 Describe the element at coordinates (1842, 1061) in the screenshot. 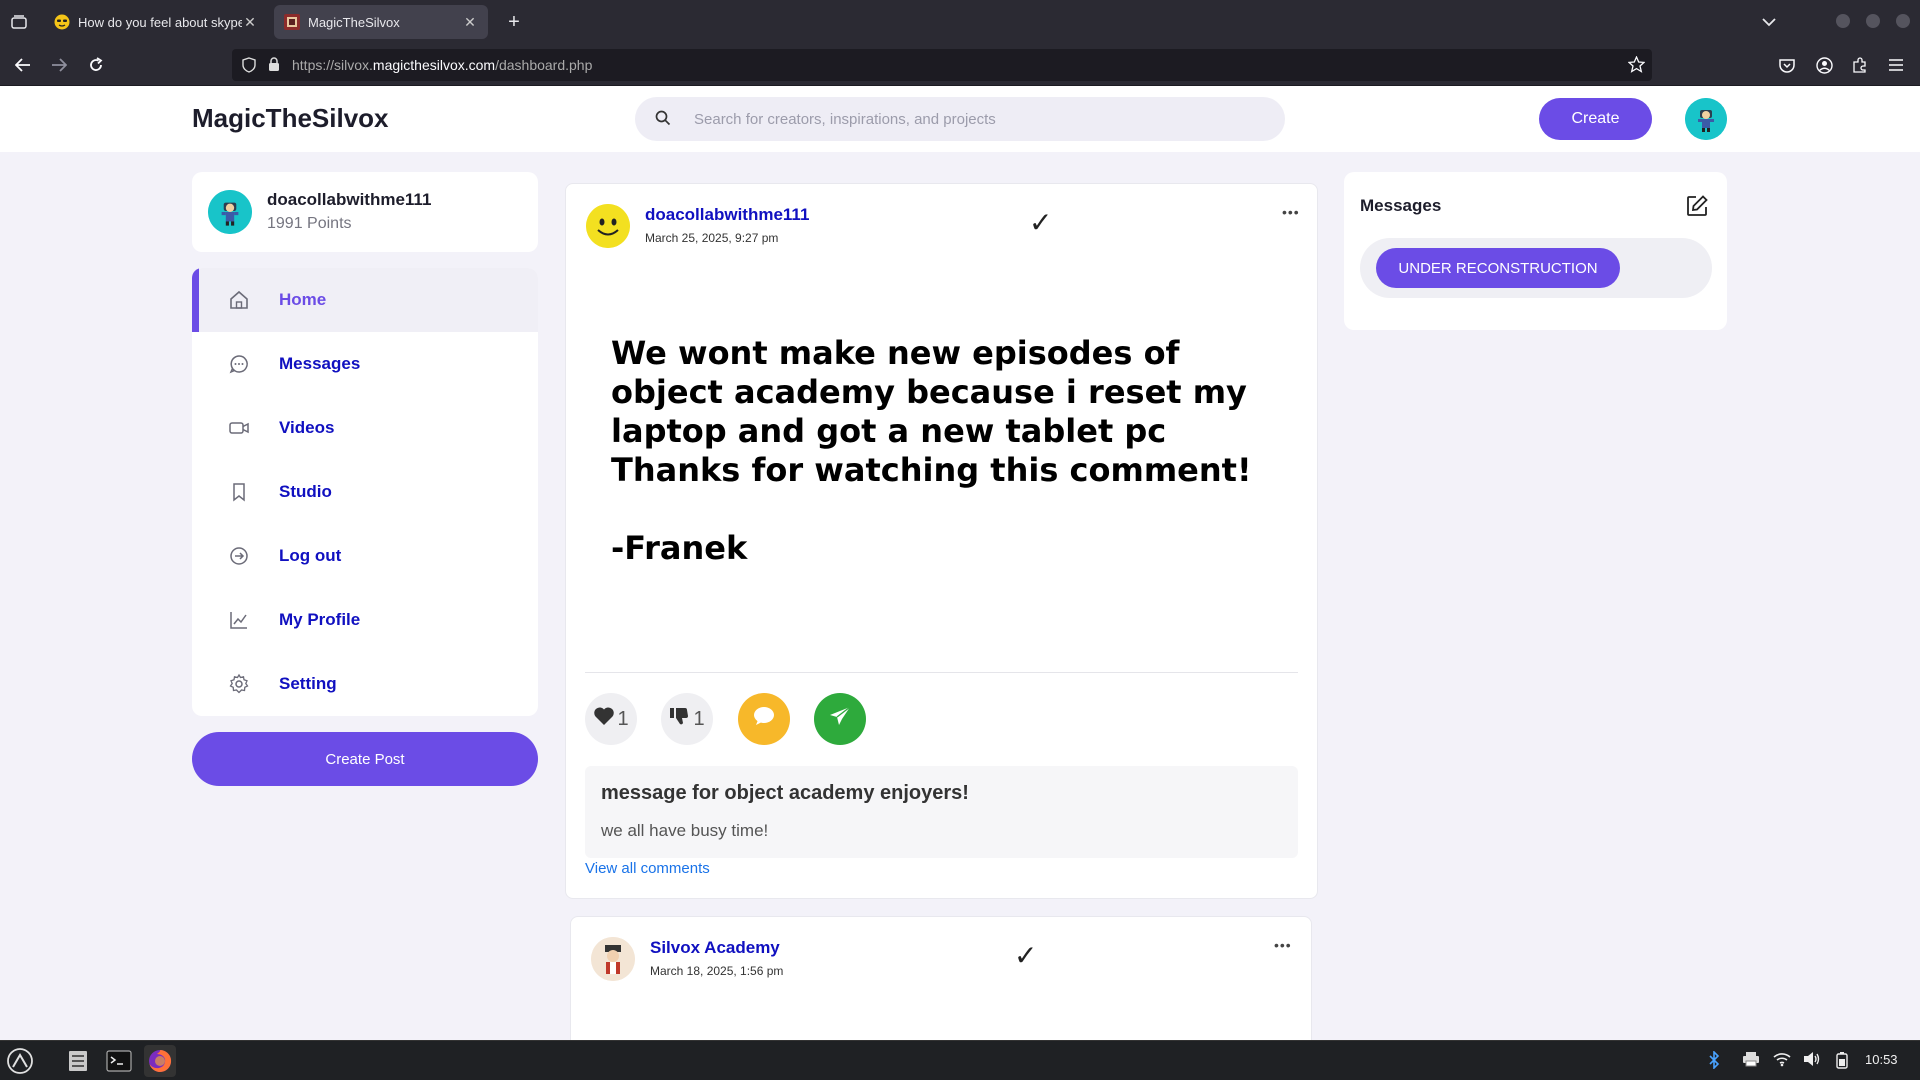

I see `battery-icon` at that location.